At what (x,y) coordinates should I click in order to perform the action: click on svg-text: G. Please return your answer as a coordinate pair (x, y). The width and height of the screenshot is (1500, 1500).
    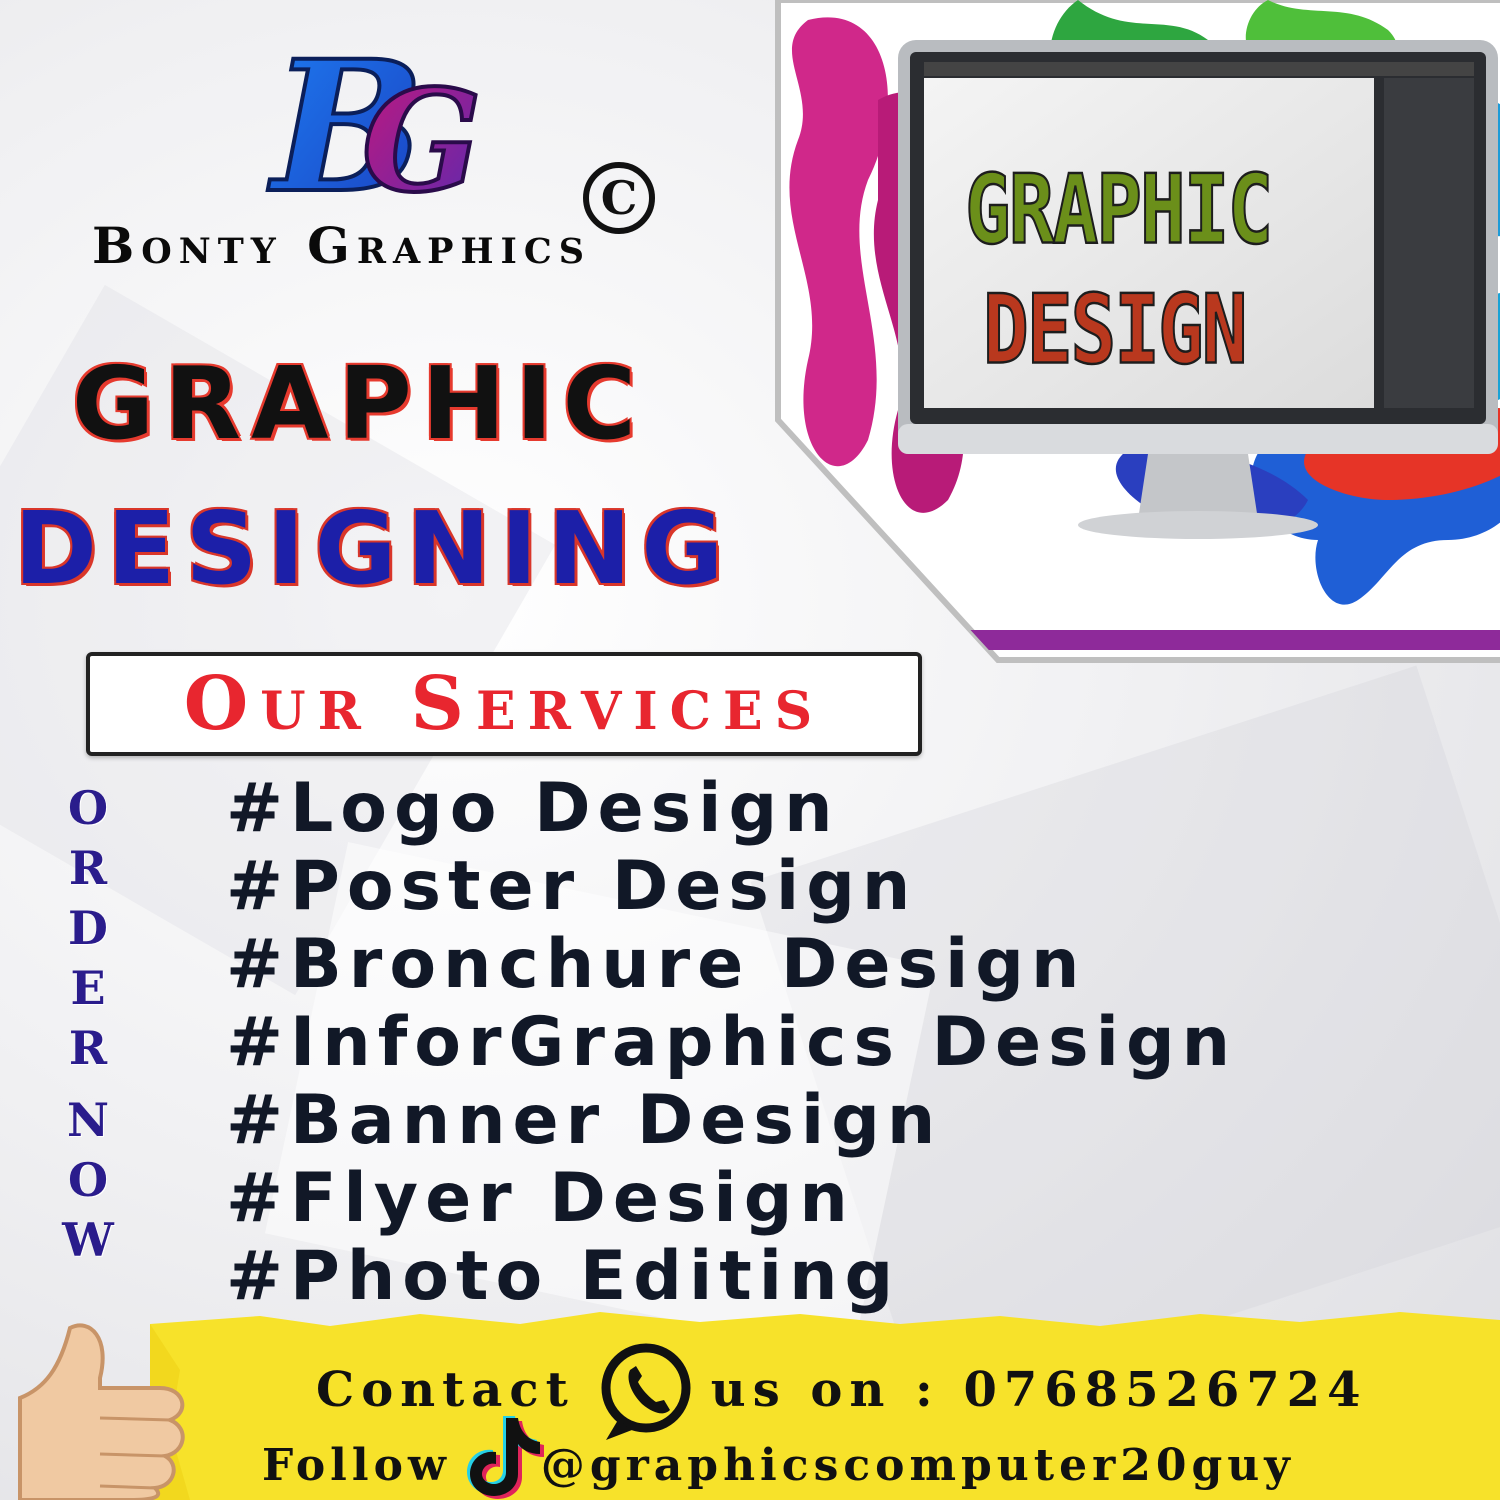
    Looking at the image, I should click on (422, 140).